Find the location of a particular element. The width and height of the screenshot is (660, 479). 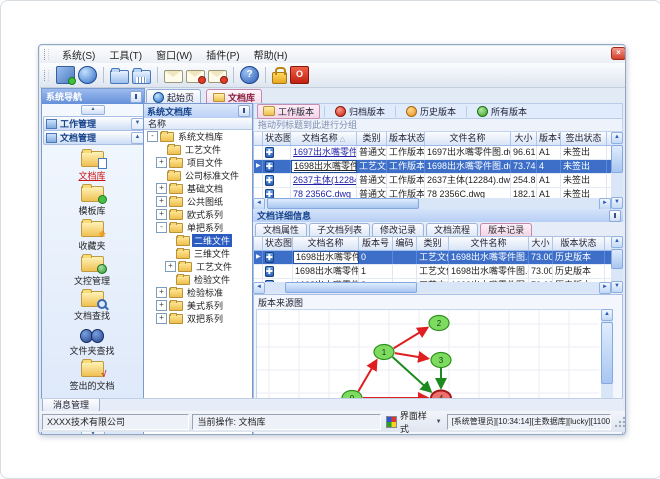

details-tab-4: 版本记录 is located at coordinates (506, 230).